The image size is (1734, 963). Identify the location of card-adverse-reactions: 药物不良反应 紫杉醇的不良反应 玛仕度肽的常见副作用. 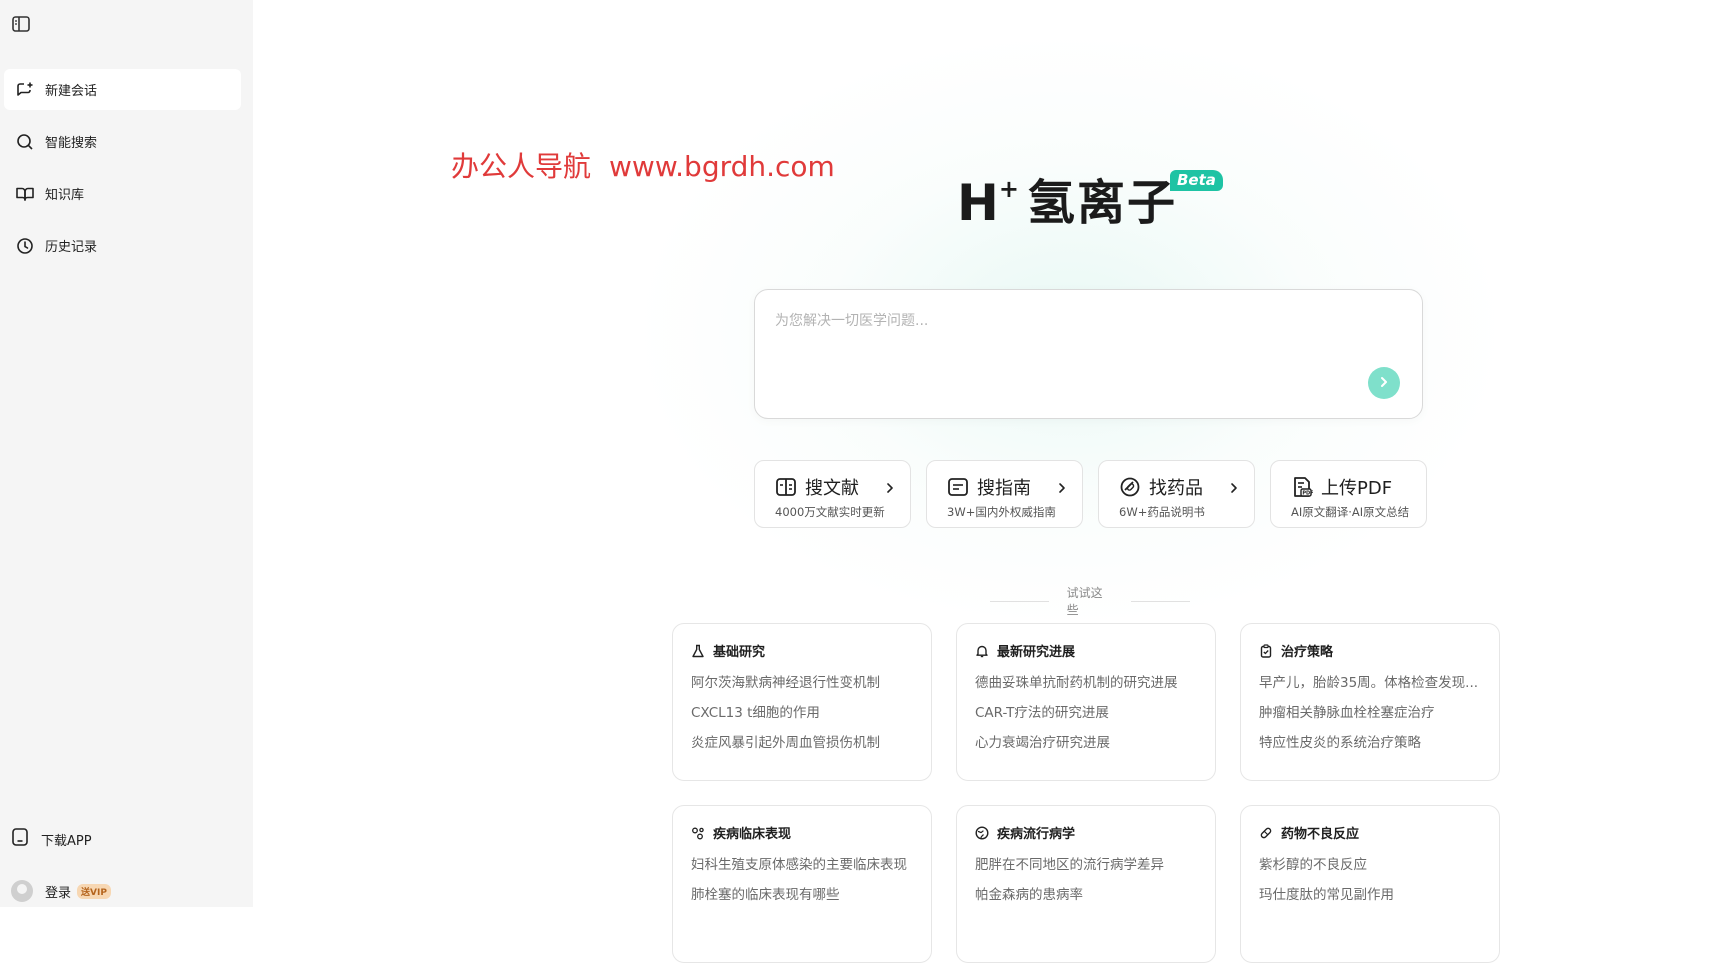
(1370, 884).